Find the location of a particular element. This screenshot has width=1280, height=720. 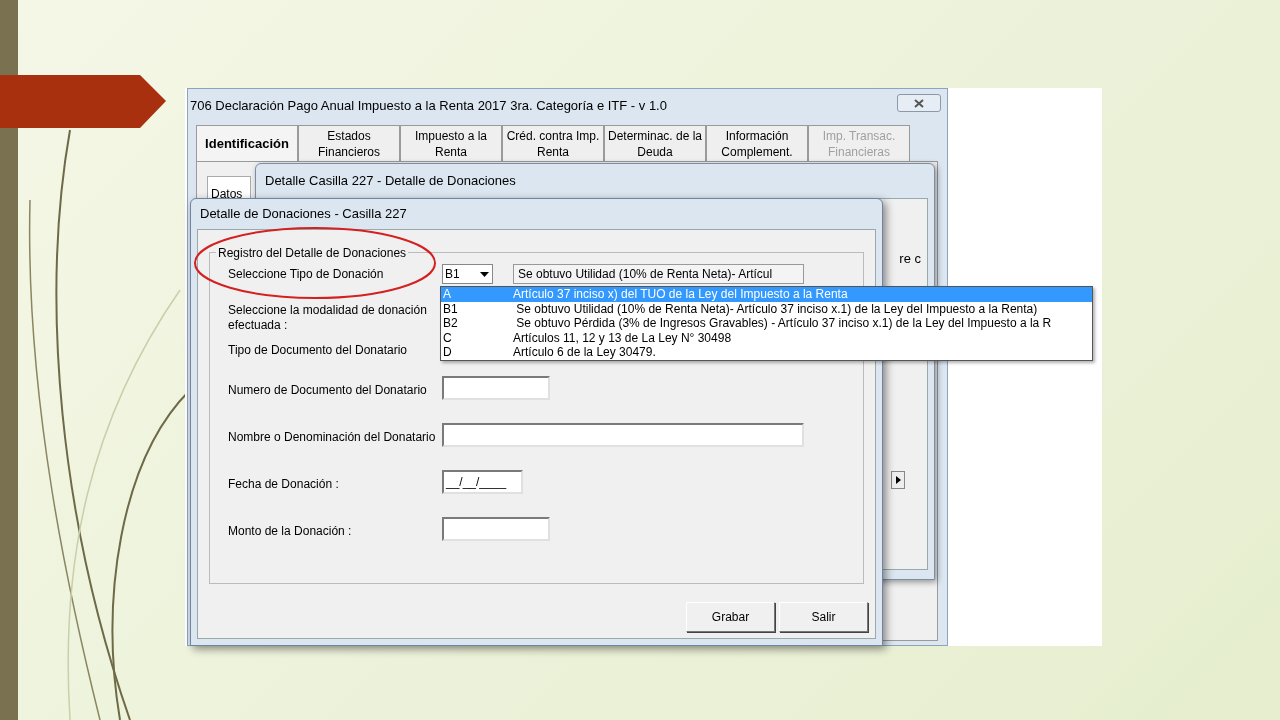

field-label: Tipo de Documento del Donatario is located at coordinates (318, 350).